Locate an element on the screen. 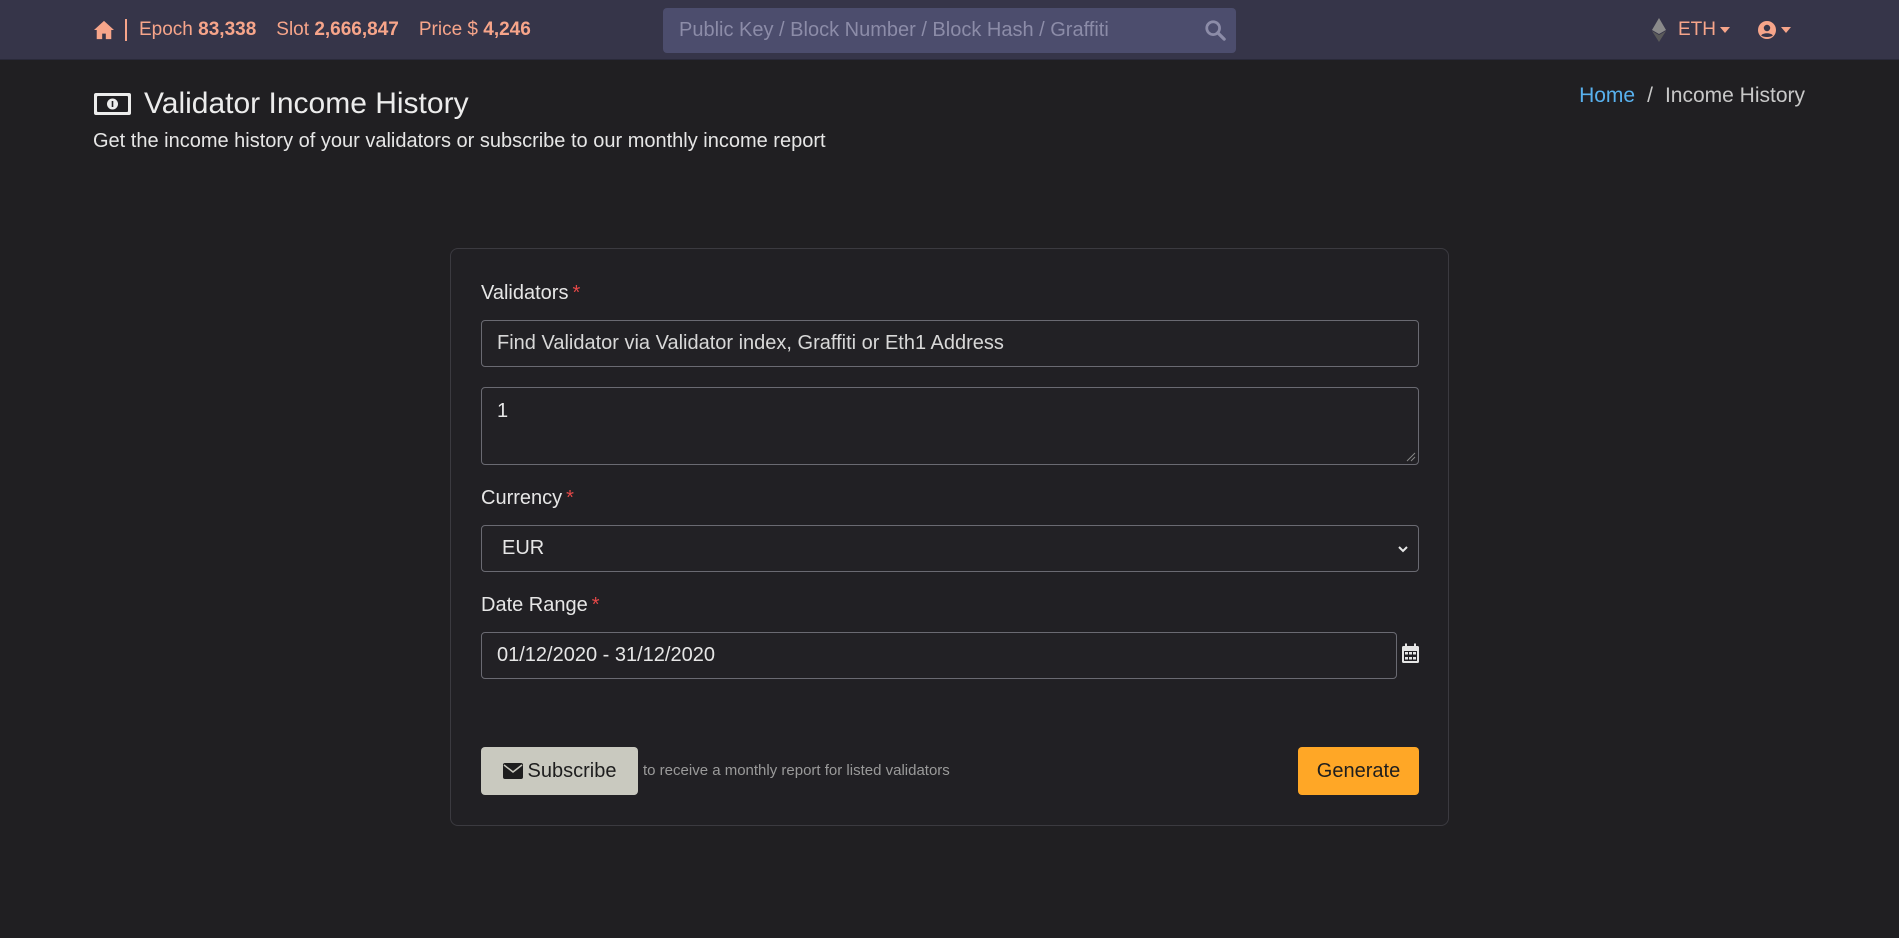 The height and width of the screenshot is (938, 1899). user-dropdown is located at coordinates (1774, 30).